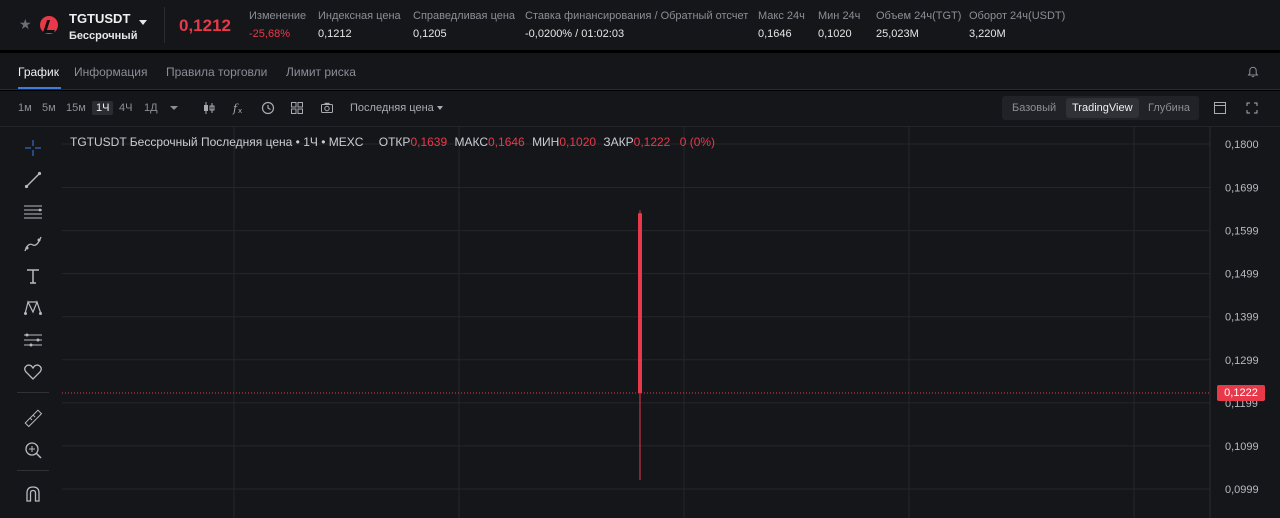 Image resolution: width=1280 pixels, height=518 pixels. I want to click on crosshair-icon, so click(33, 148).